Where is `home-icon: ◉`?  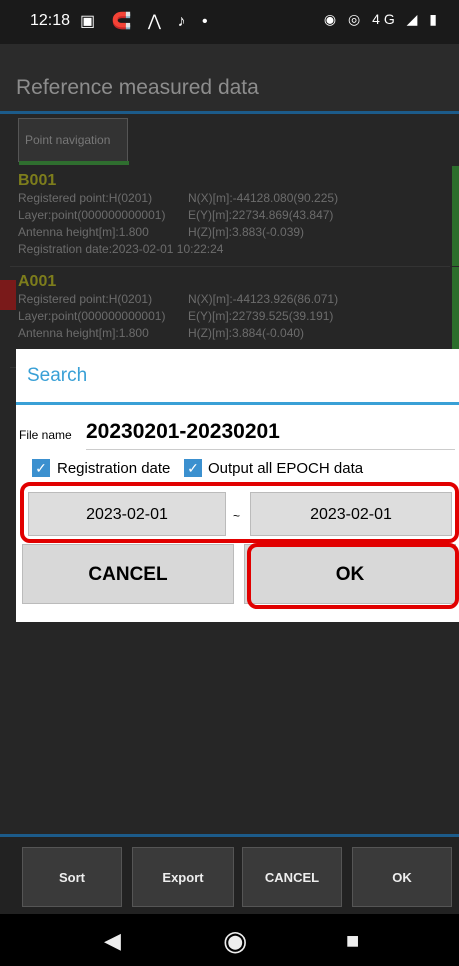 home-icon: ◉ is located at coordinates (235, 940).